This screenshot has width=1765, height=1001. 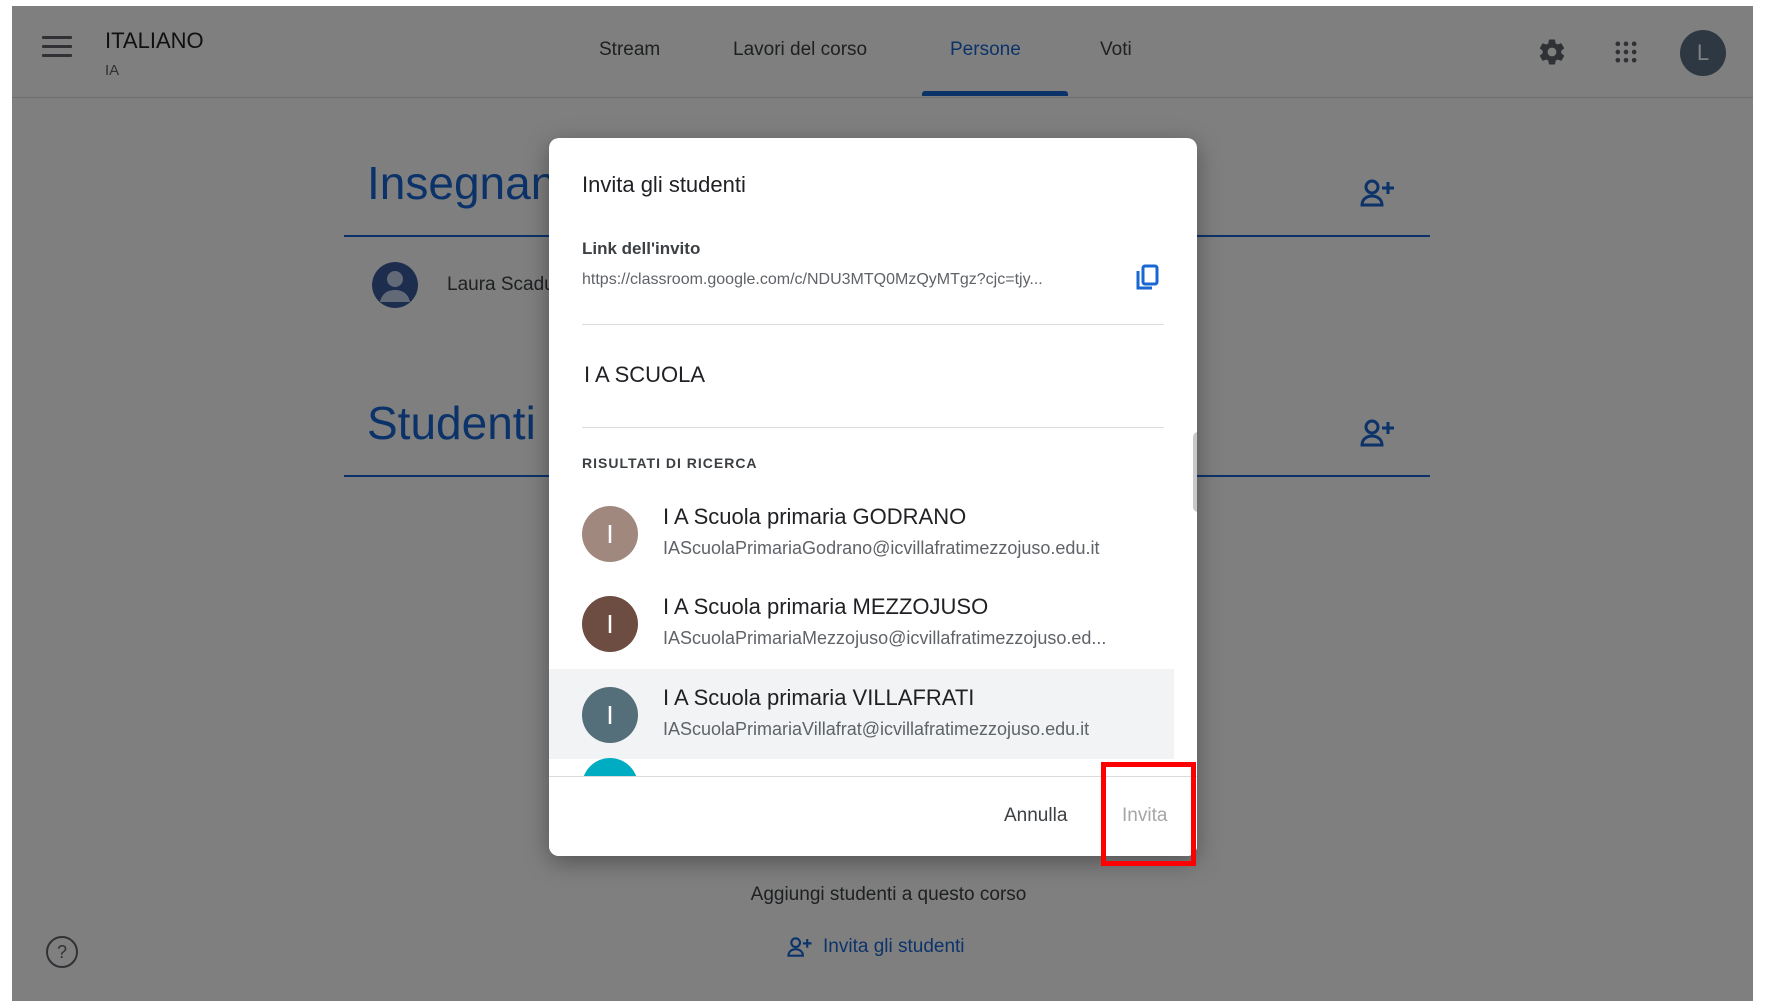 I want to click on dialog-divider, so click(x=873, y=324).